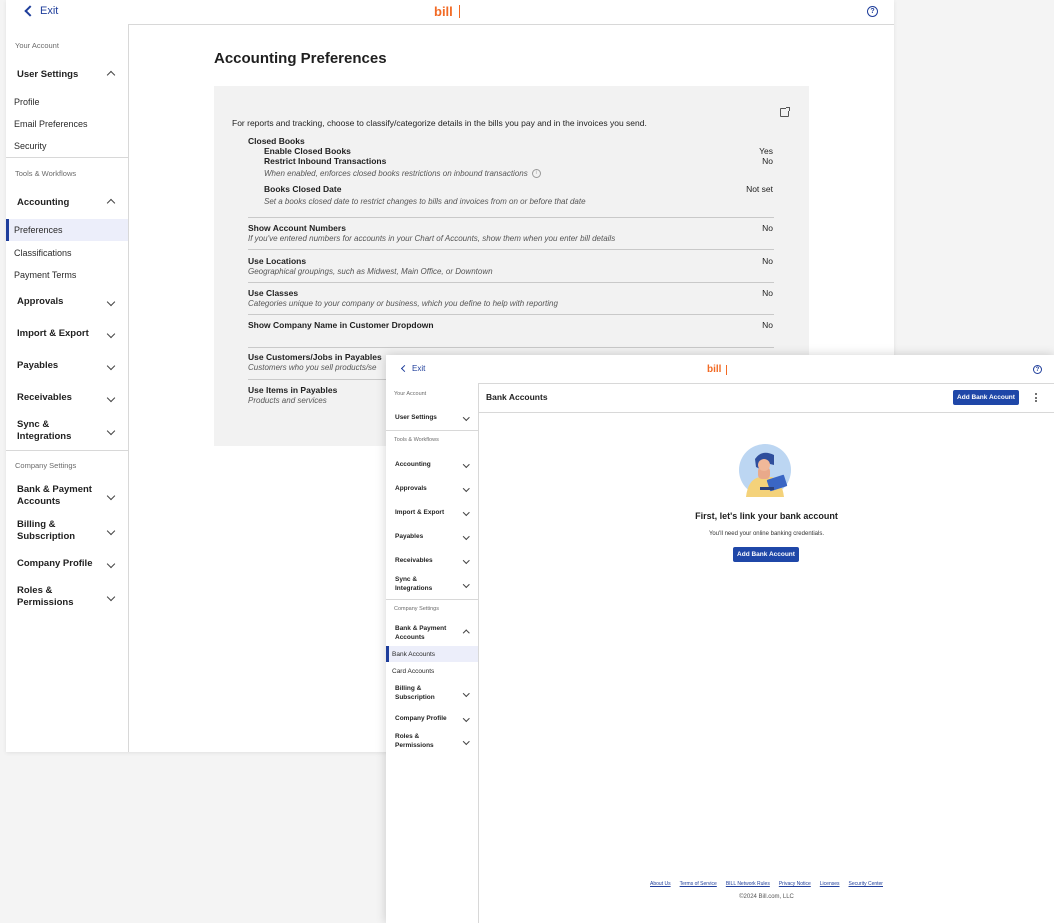  What do you see at coordinates (698, 884) in the screenshot?
I see `footer-link-terms: Terms of Service` at bounding box center [698, 884].